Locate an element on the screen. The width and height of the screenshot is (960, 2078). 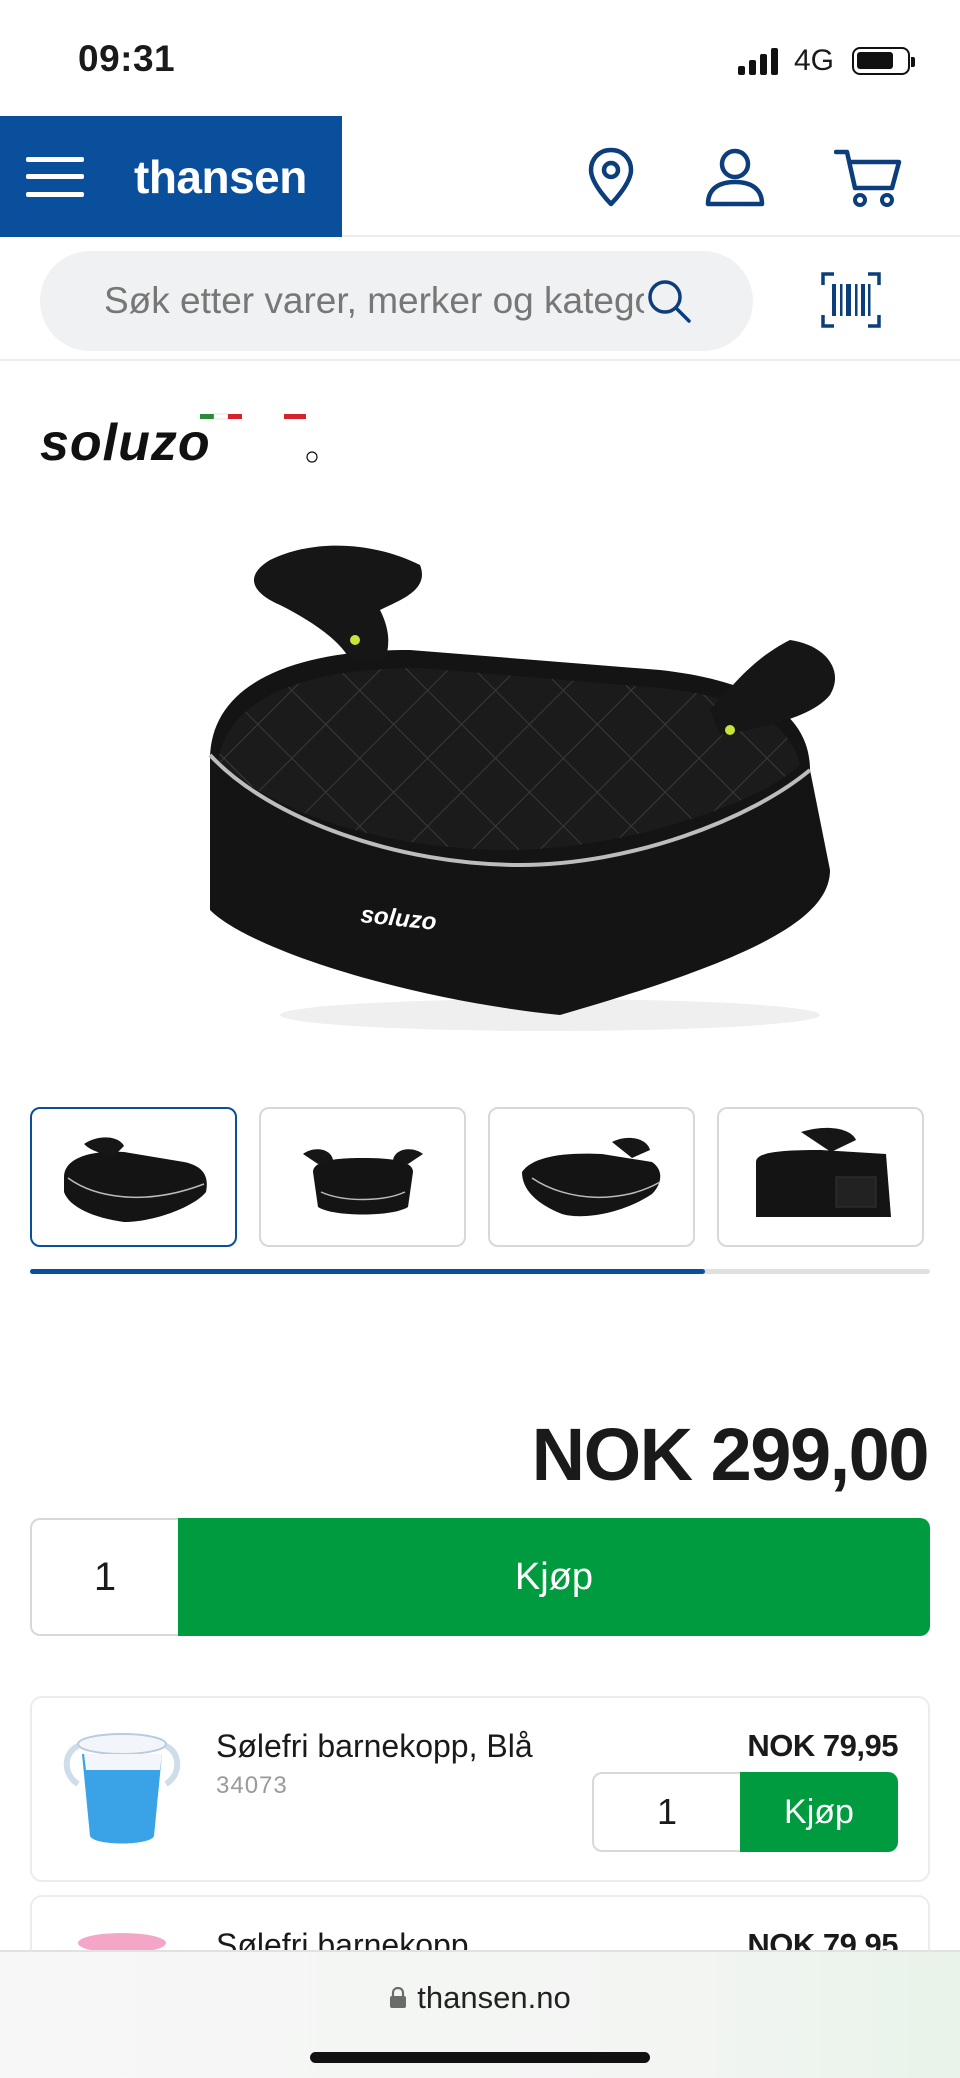
brand-bar: thansen is located at coordinates (171, 176).